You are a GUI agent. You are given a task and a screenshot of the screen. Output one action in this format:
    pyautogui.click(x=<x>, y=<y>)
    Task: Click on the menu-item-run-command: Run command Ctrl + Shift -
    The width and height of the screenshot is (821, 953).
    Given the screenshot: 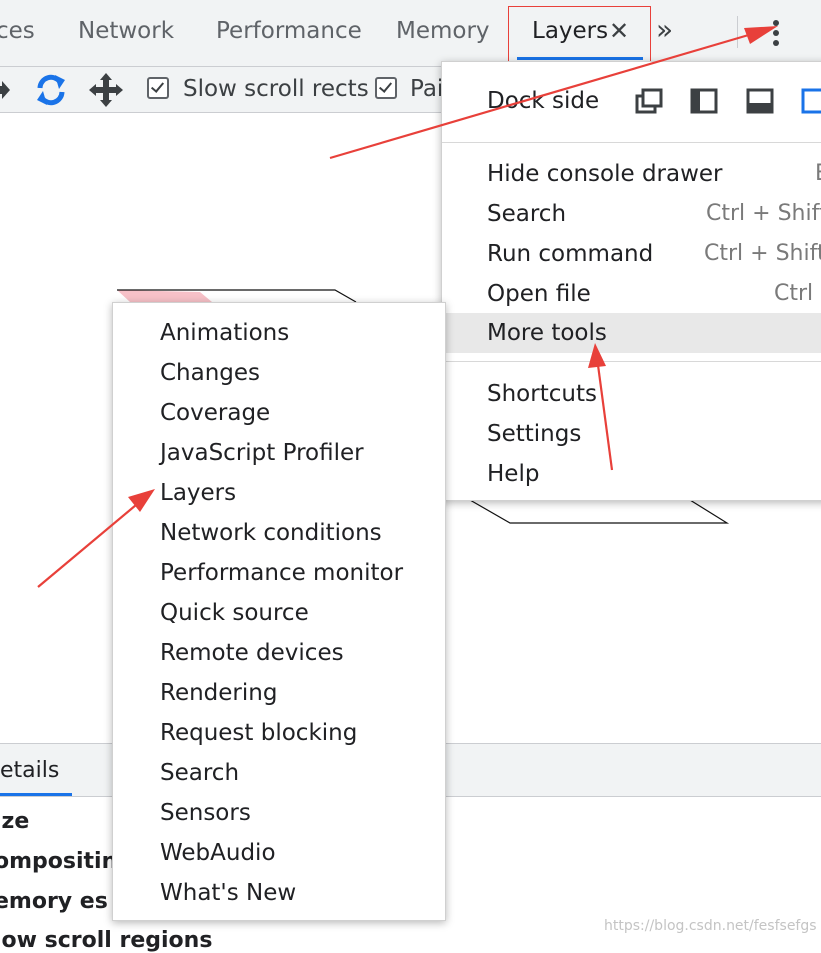 What is the action you would take?
    pyautogui.click(x=631, y=254)
    